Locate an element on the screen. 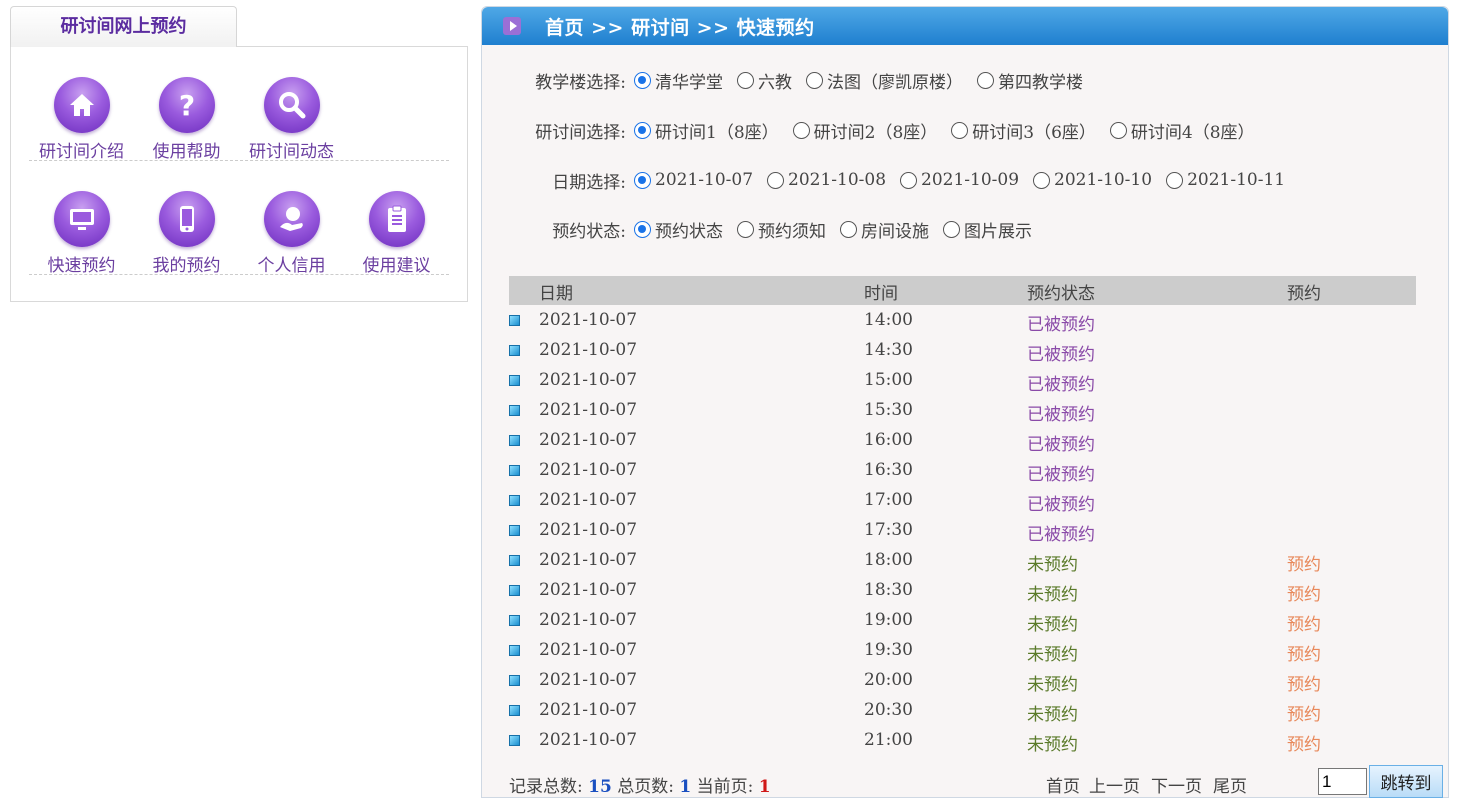 This screenshot has height=804, width=1463. option-label: 2021-10-08 is located at coordinates (837, 180).